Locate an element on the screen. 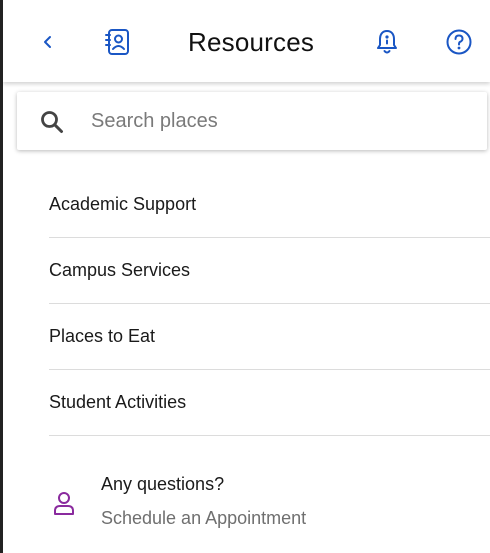  chevron-left-icon is located at coordinates (47, 42).